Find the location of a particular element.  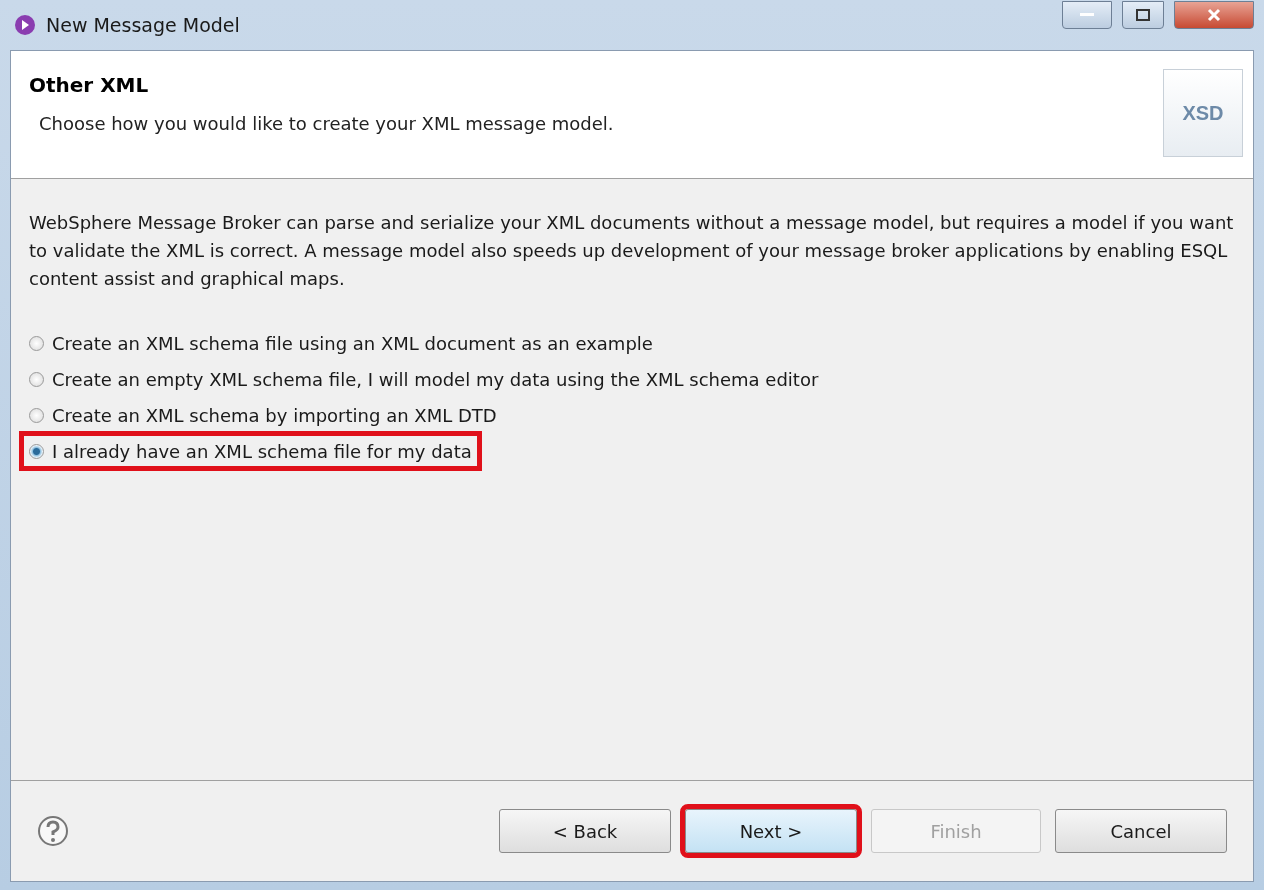

radio-option: Create an XML schema file using an XML document as an example is located at coordinates (341, 343).